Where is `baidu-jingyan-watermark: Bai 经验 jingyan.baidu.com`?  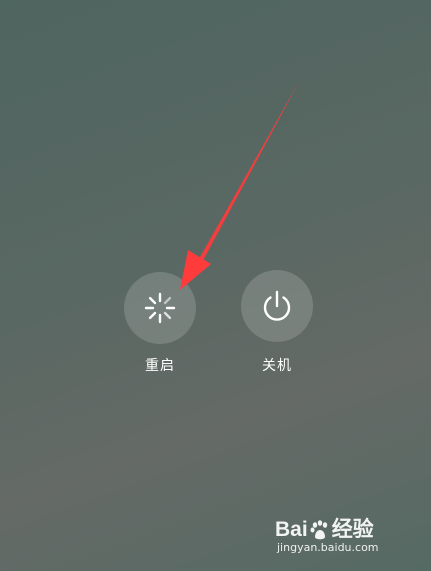
baidu-jingyan-watermark: Bai 经验 jingyan.baidu.com is located at coordinates (341, 535).